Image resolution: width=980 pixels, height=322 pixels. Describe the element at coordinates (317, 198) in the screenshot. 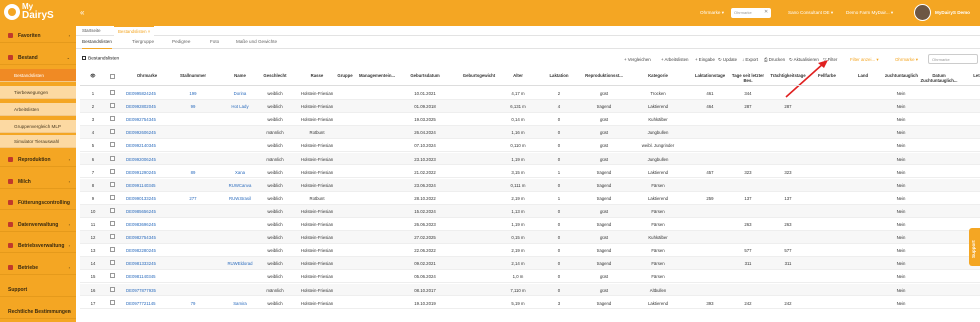

I see `table-cell: Rotbunt` at that location.